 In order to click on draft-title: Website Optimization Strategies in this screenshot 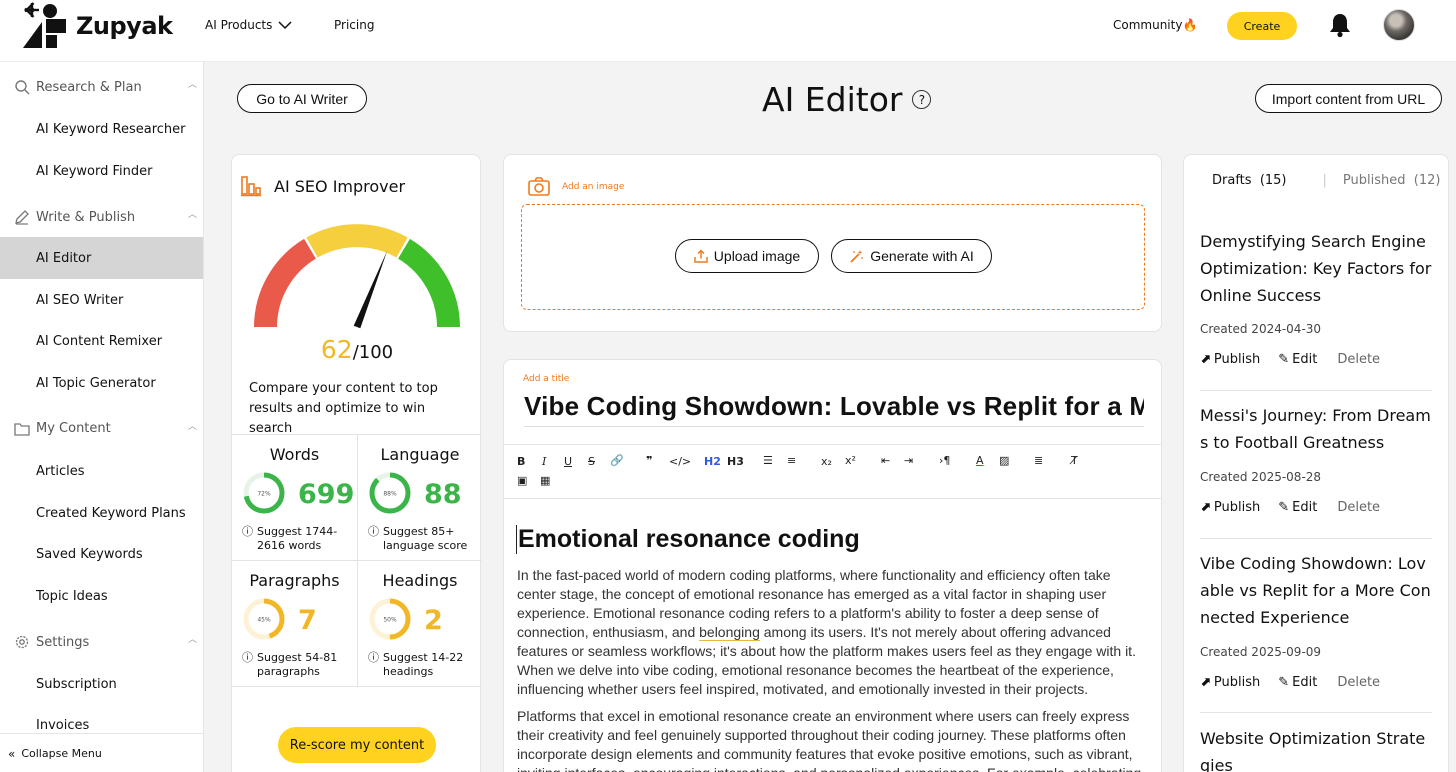, I will do `click(1317, 748)`.